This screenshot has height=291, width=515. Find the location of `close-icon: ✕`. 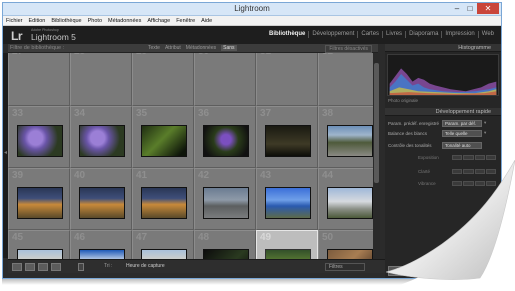

close-icon: ✕ is located at coordinates (488, 8).